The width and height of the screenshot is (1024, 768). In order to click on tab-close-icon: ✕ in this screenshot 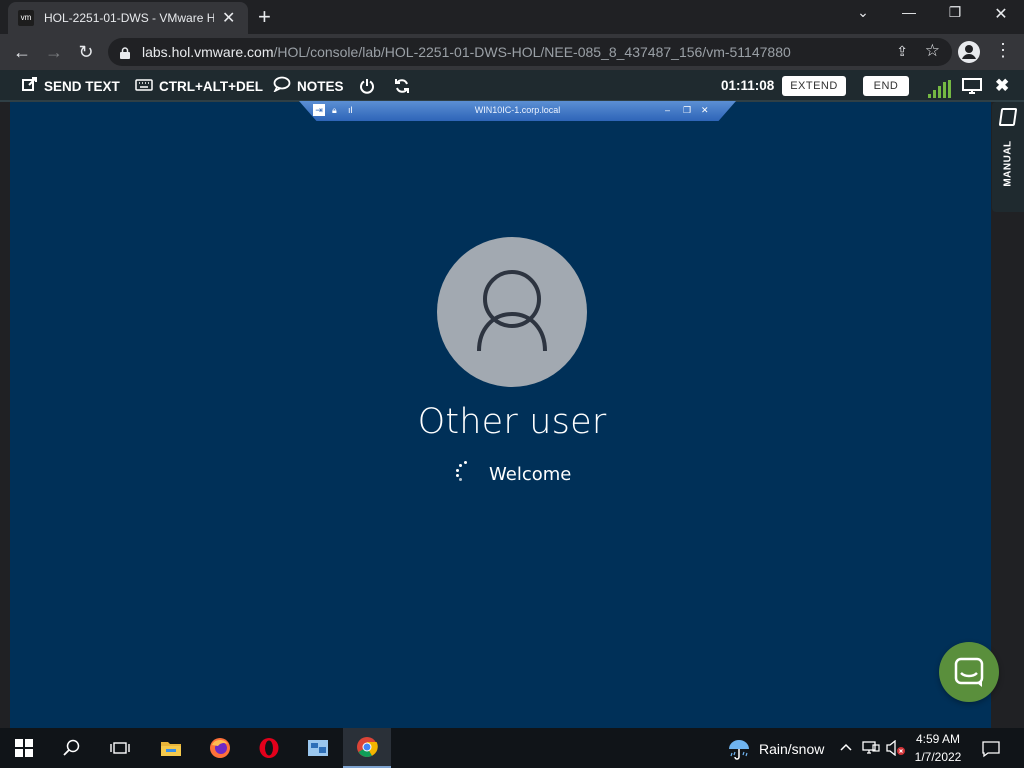, I will do `click(228, 18)`.